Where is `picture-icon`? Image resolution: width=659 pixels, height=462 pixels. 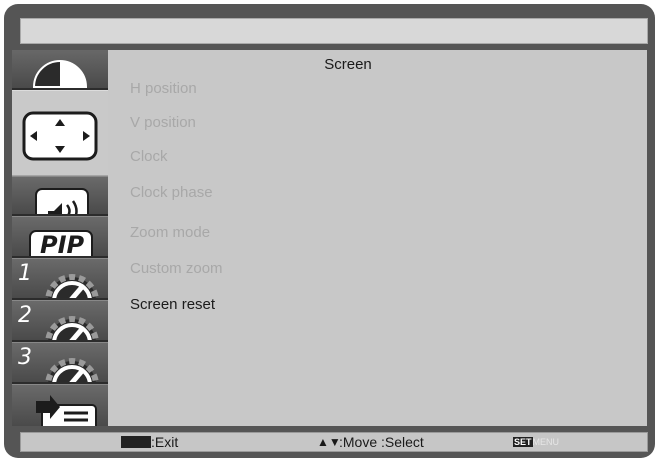 picture-icon is located at coordinates (60, 74).